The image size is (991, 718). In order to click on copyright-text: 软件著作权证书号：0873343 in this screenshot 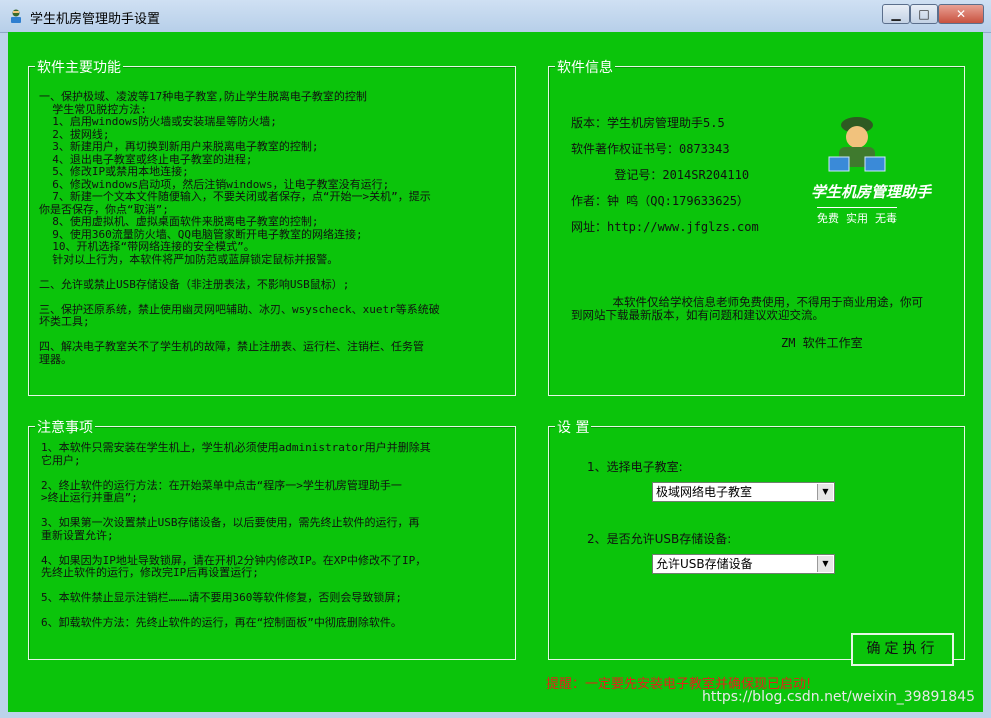, I will do `click(650, 149)`.